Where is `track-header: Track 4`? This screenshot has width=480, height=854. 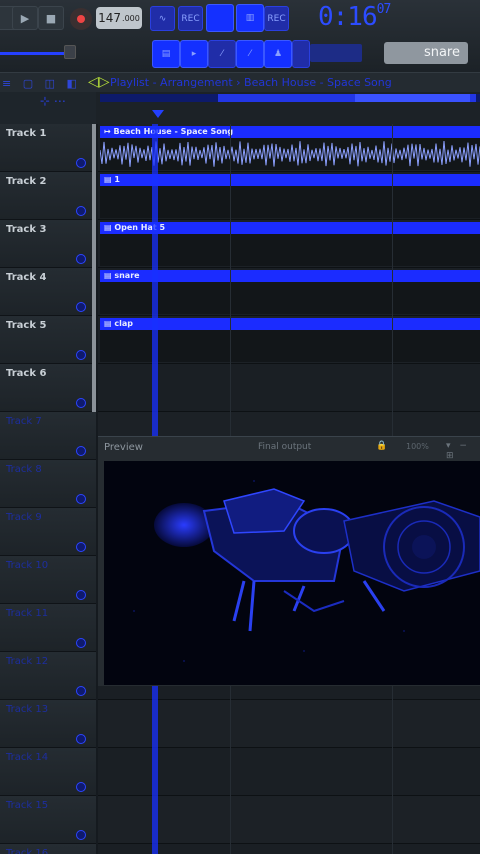
track-header: Track 4 is located at coordinates (48, 292).